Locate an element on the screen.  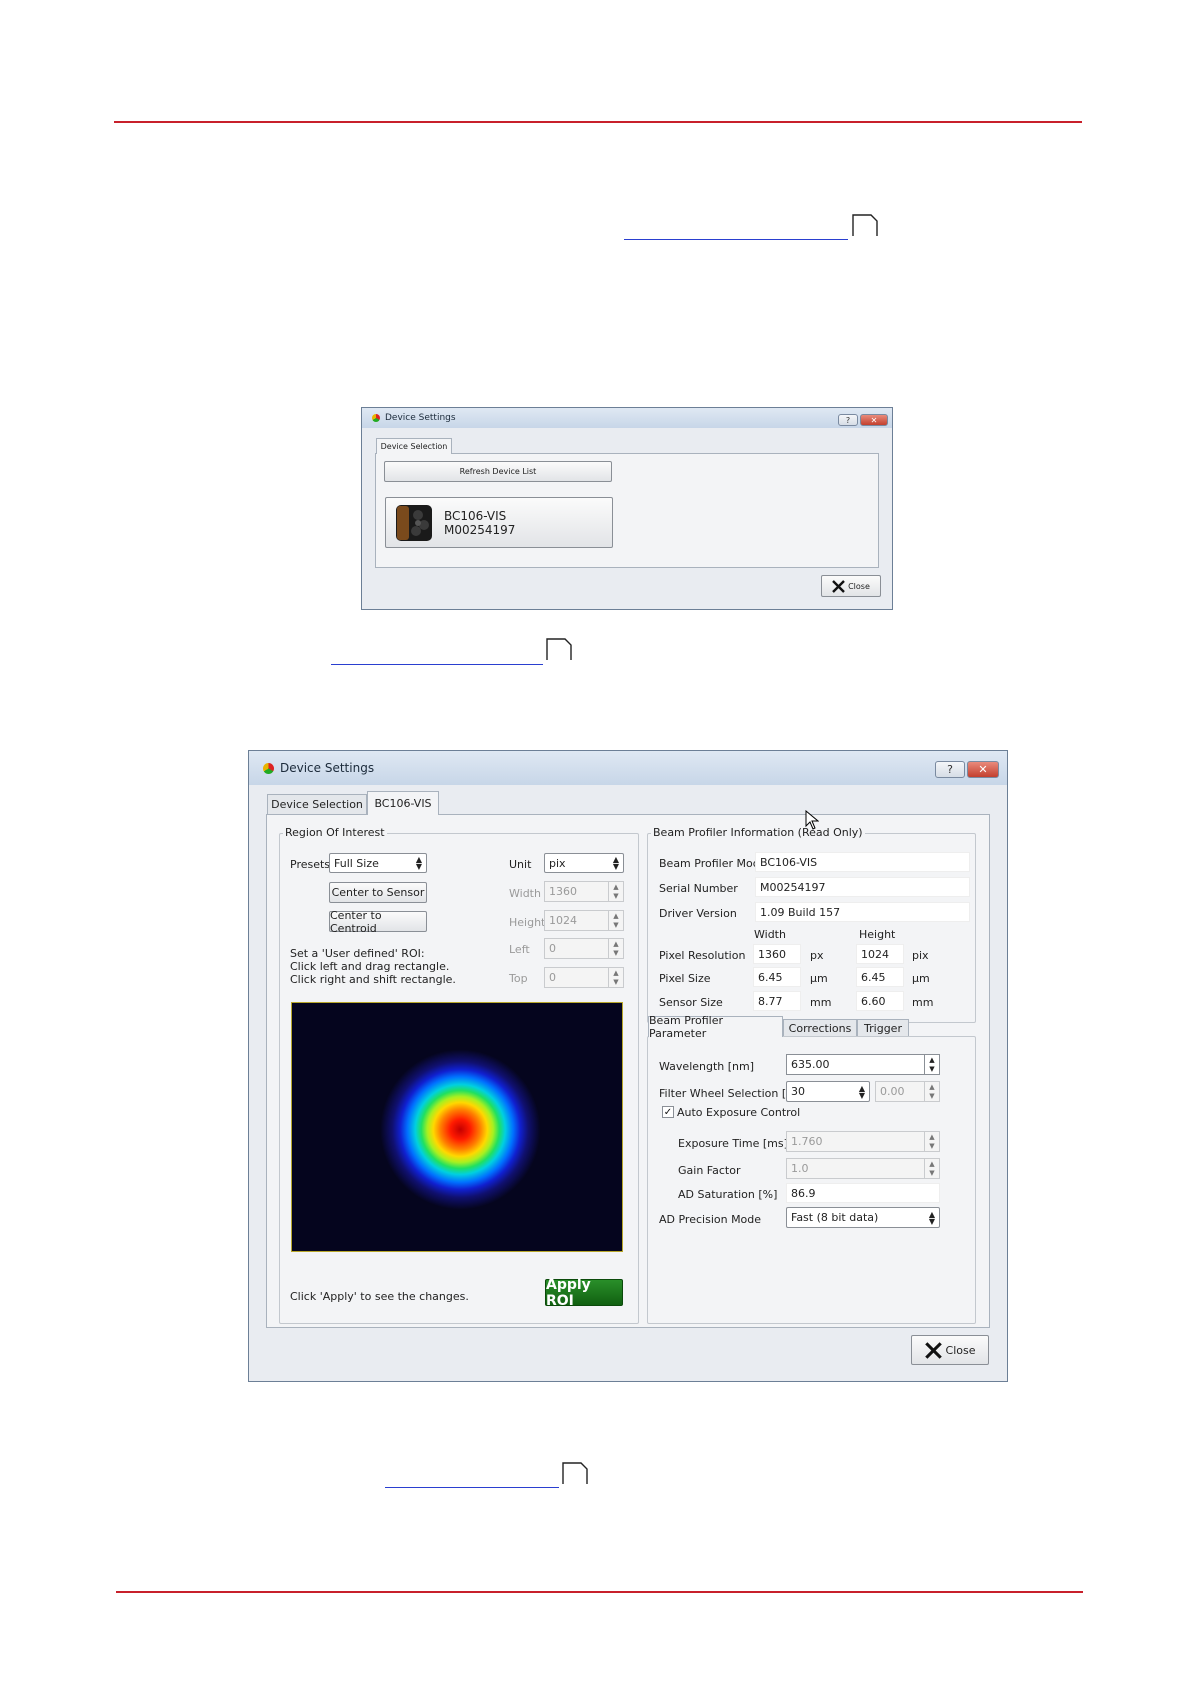
filter-wheel-select: 30 ▲ ▼ is located at coordinates (828, 1091).